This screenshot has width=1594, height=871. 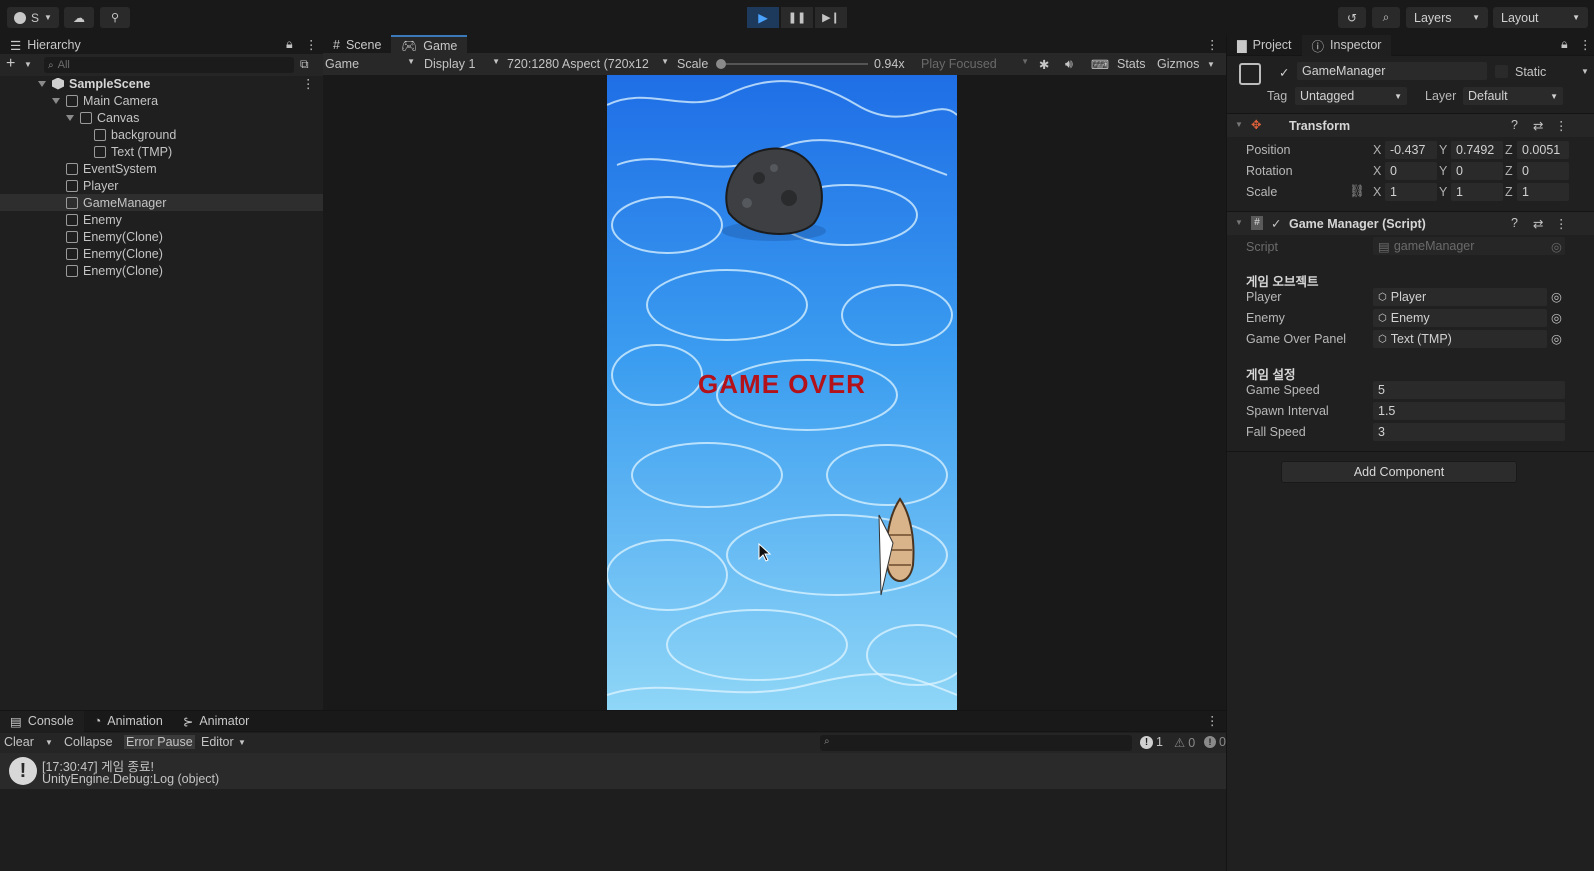 I want to click on transform-rotation-x-field: 0, so click(x=1411, y=171).